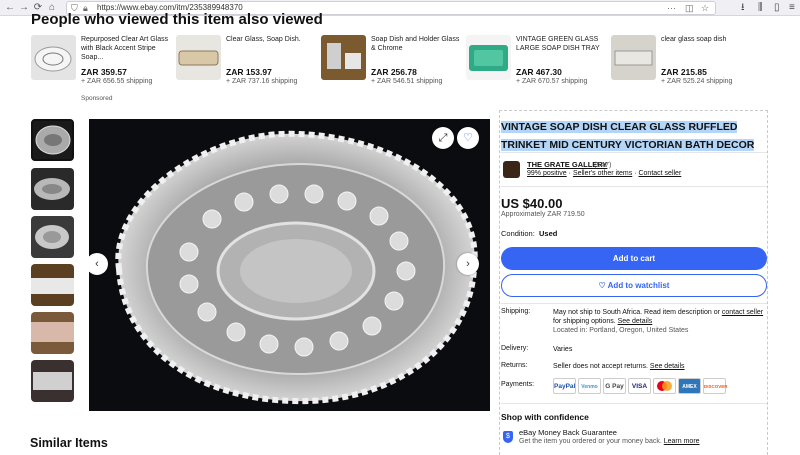 The height and width of the screenshot is (455, 800). What do you see at coordinates (682, 441) in the screenshot?
I see `learn-more-link: Learn more` at bounding box center [682, 441].